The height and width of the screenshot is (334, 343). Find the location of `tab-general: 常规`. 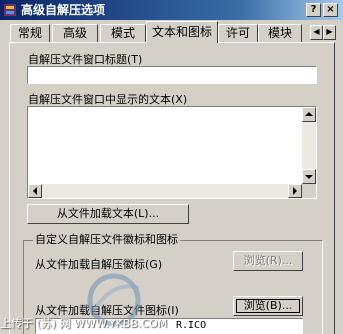

tab-general: 常规 is located at coordinates (30, 33).